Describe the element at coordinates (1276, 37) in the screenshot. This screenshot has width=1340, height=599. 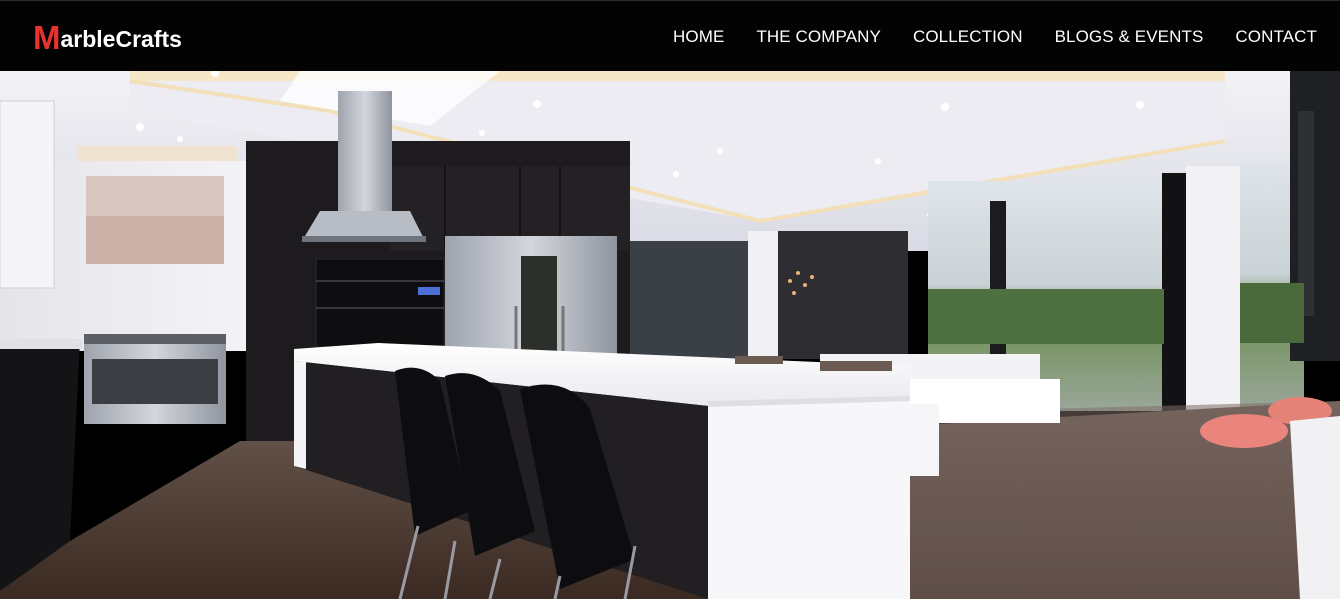
I see `nav-item-contact: CONTACT` at that location.